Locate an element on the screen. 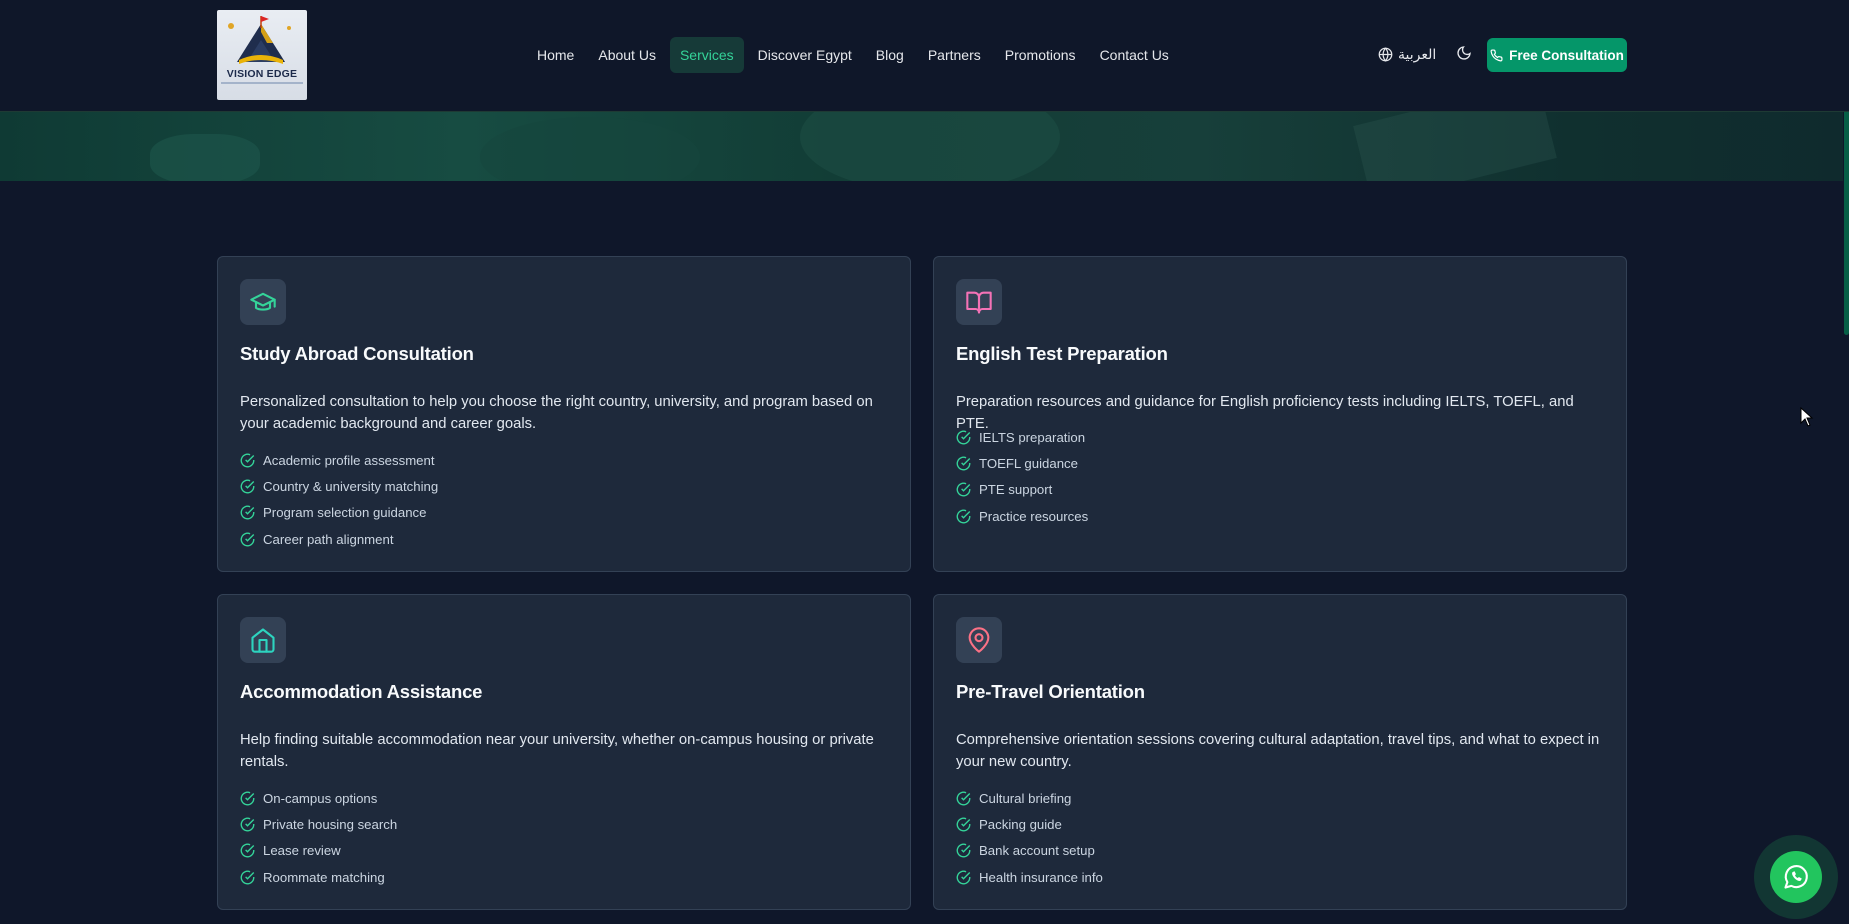 The height and width of the screenshot is (924, 1849). logo-text: VISION EDGE is located at coordinates (262, 74).